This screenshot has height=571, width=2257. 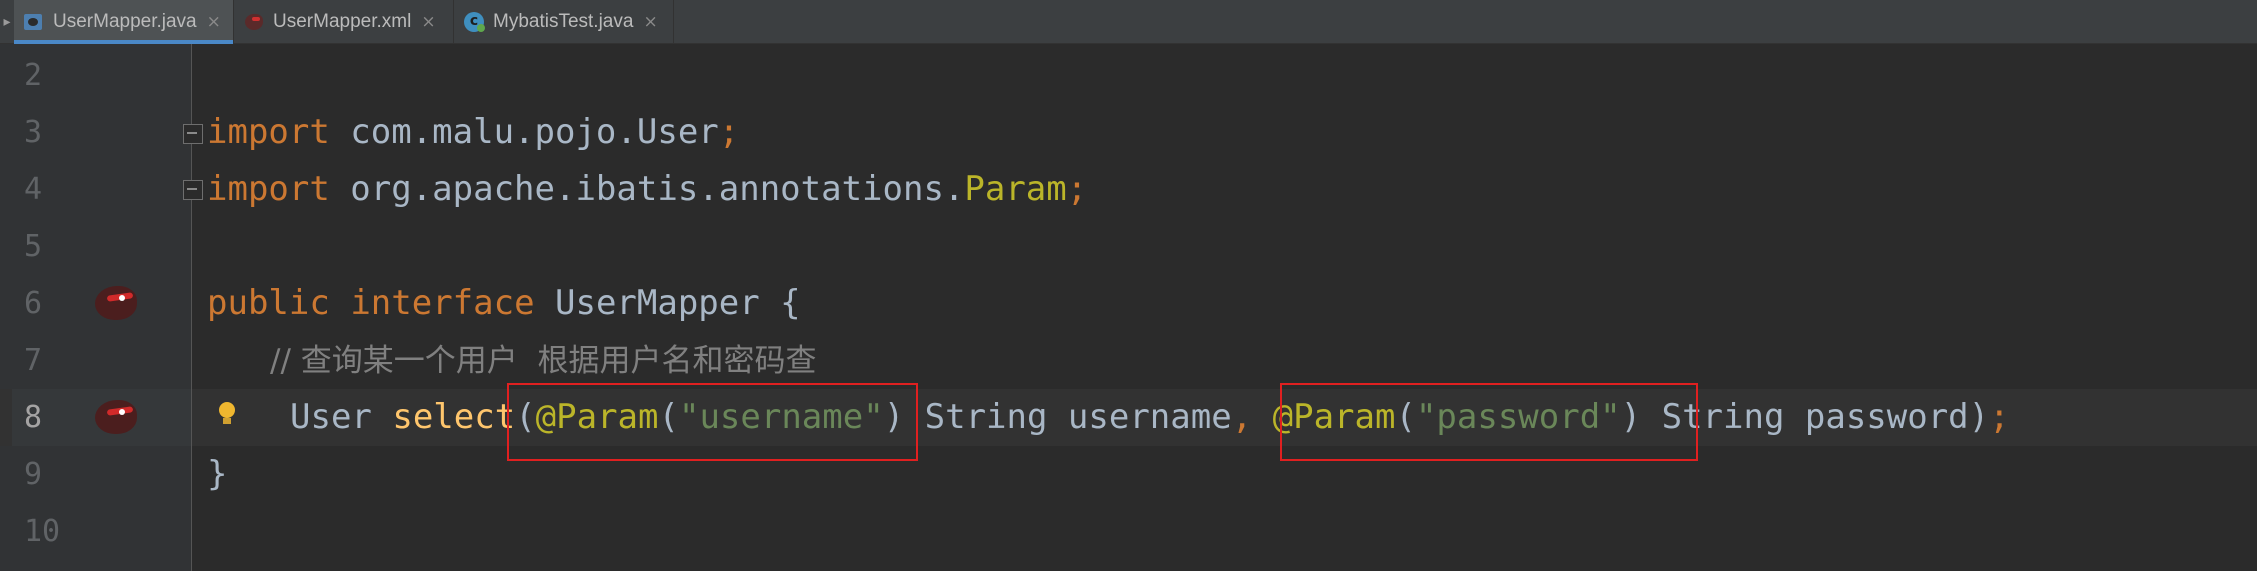 I want to click on code-line: 9 }, so click(x=1128, y=474).